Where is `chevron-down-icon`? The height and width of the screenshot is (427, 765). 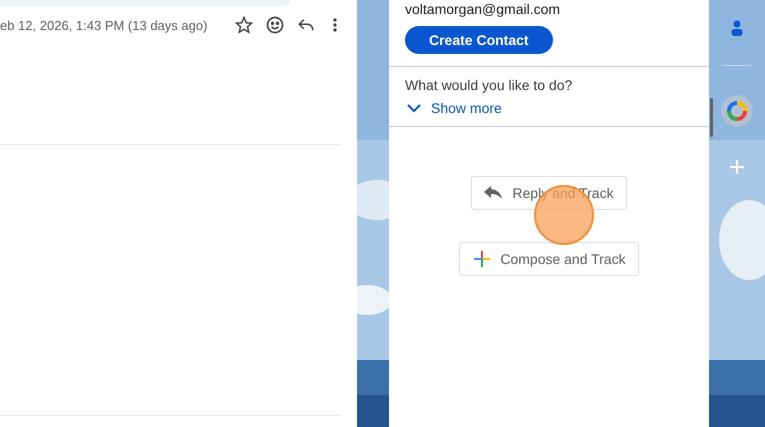 chevron-down-icon is located at coordinates (414, 108).